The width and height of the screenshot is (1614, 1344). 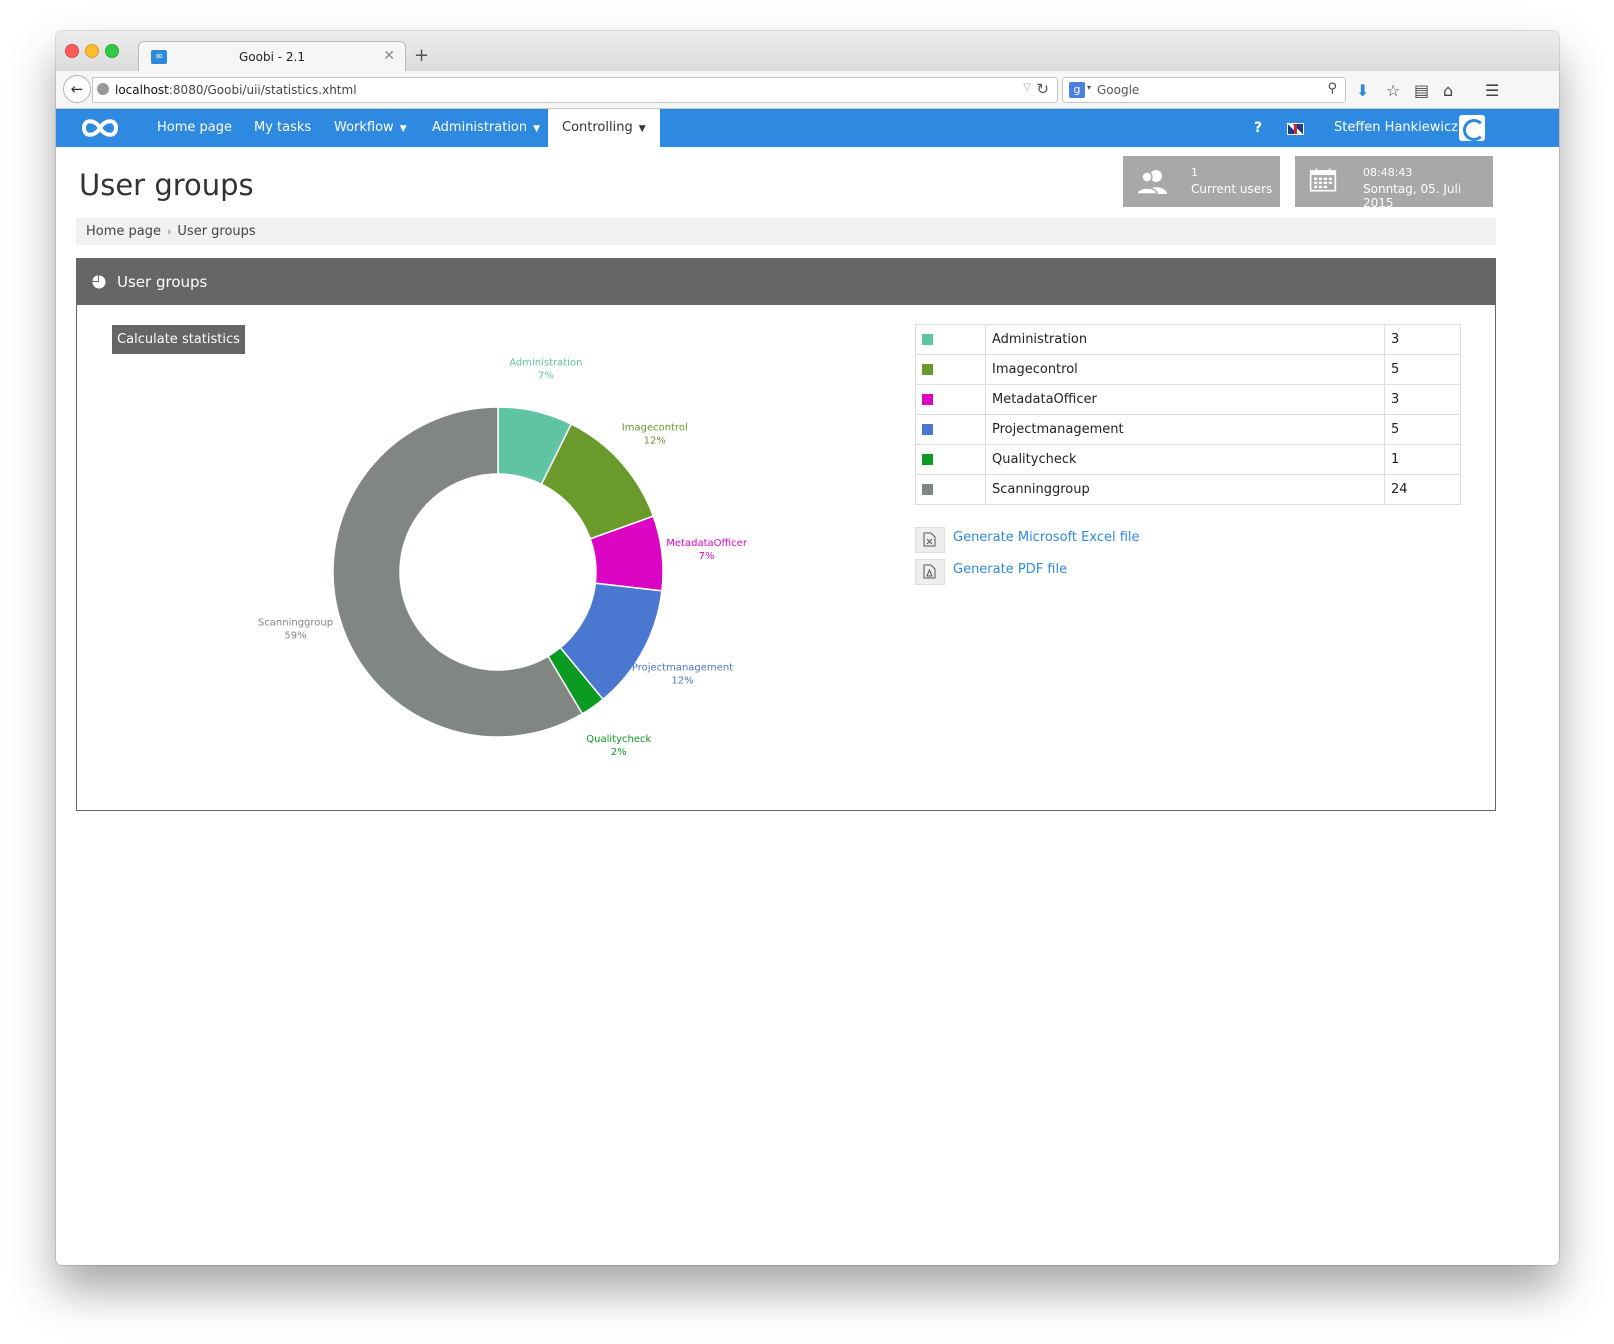 I want to click on download-icon: ⬇, so click(x=1362, y=90).